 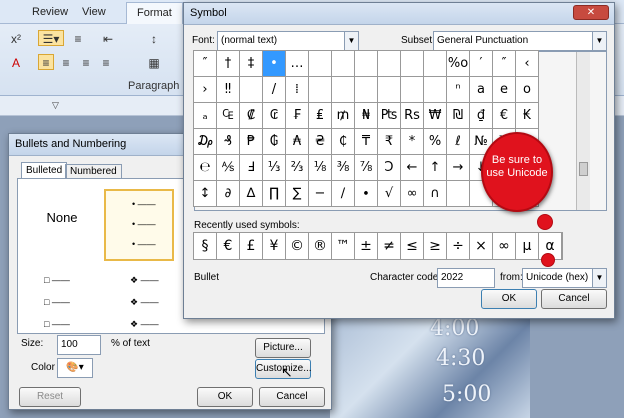 I want to click on symbol-cell: −, so click(x=320, y=194).